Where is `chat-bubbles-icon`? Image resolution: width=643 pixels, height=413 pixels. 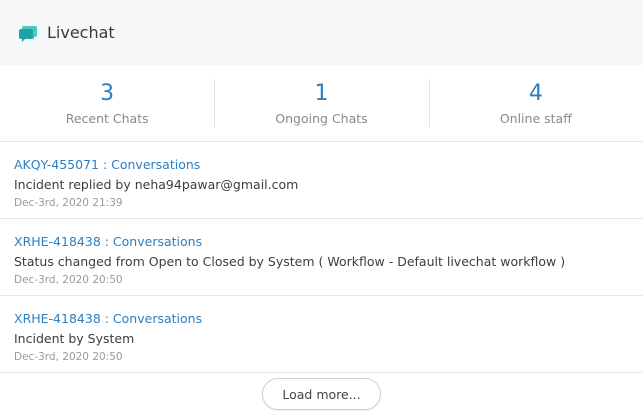
chat-bubbles-icon is located at coordinates (28, 33).